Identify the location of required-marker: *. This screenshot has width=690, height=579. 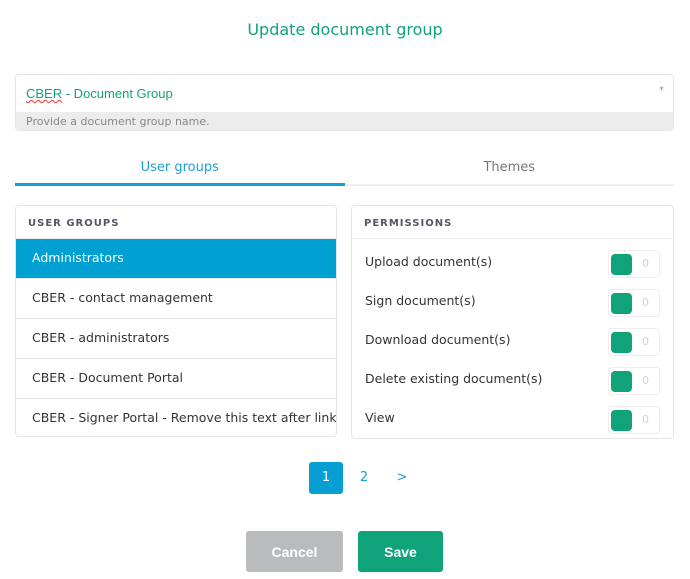
(661, 90).